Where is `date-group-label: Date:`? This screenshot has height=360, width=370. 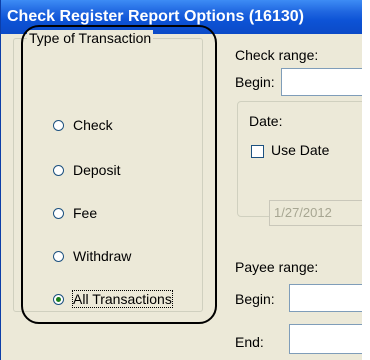 date-group-label: Date: is located at coordinates (266, 121).